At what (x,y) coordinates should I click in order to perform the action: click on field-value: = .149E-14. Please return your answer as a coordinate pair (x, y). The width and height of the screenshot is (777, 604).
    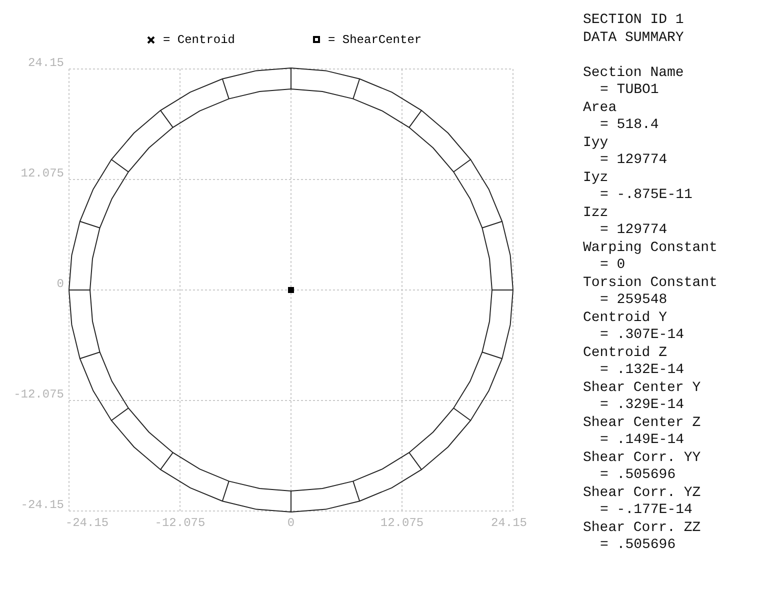
    Looking at the image, I should click on (641, 441).